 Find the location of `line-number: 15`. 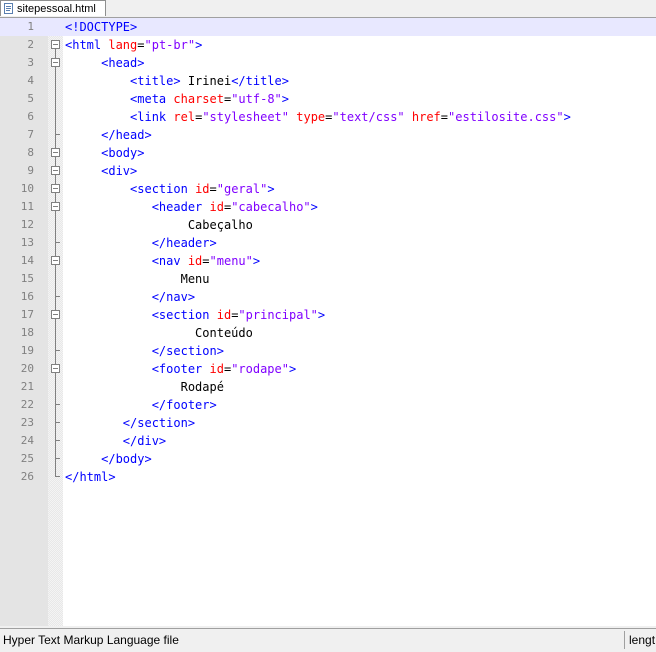

line-number: 15 is located at coordinates (27, 278).